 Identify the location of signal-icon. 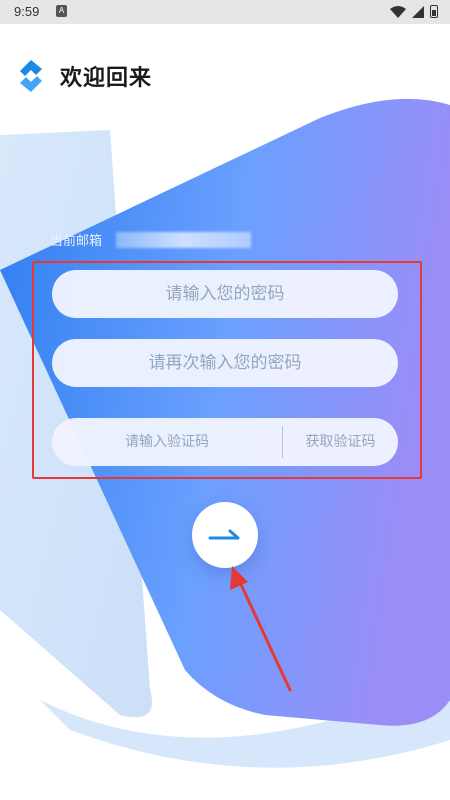
(418, 11).